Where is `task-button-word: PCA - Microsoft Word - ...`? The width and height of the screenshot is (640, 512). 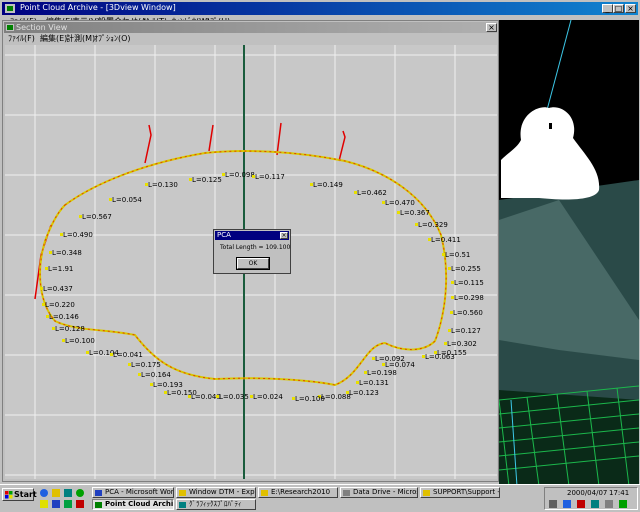
task-button-word: PCA - Microsoft Word - ... is located at coordinates (133, 492).